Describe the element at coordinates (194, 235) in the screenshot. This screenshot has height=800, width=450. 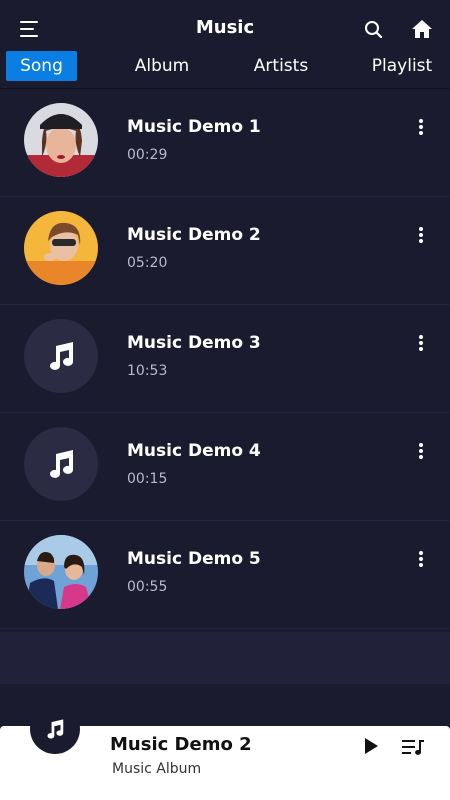
I see `song-title: Music Demo 2` at that location.